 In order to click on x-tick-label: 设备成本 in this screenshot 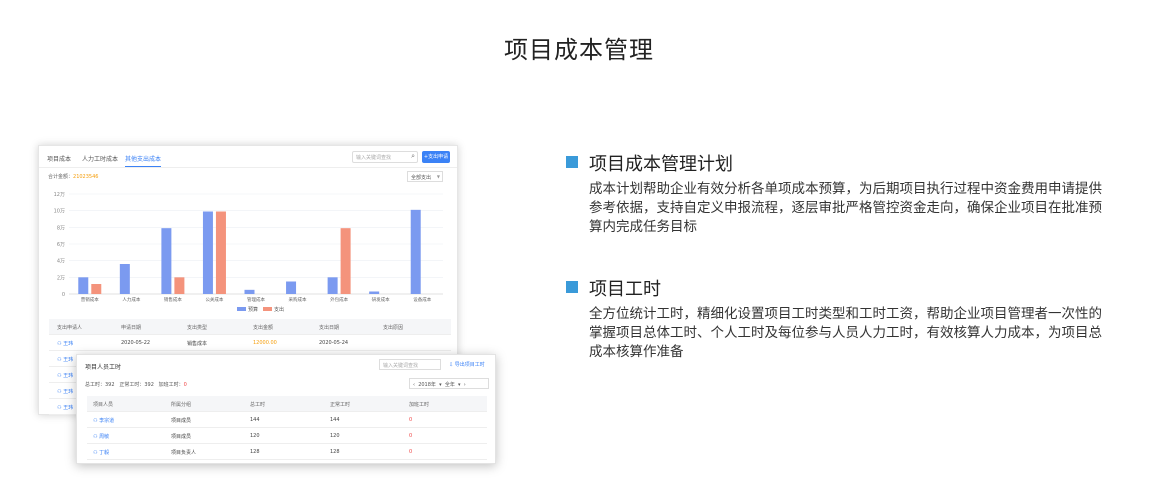, I will do `click(422, 299)`.